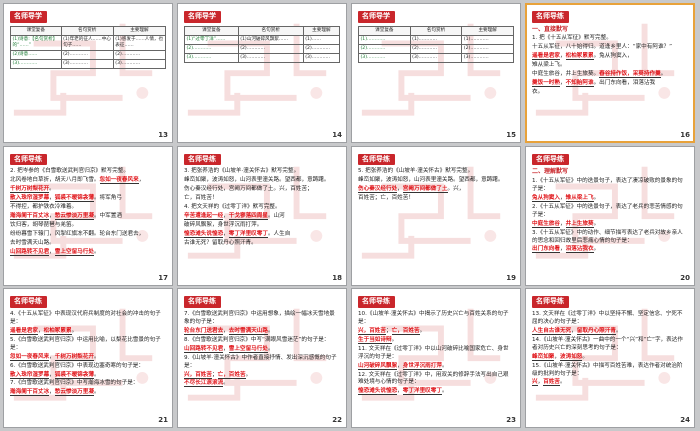 The image size is (700, 431). What do you see at coordinates (276, 216) in the screenshot?
I see `line-text: 。山河` at bounding box center [276, 216].